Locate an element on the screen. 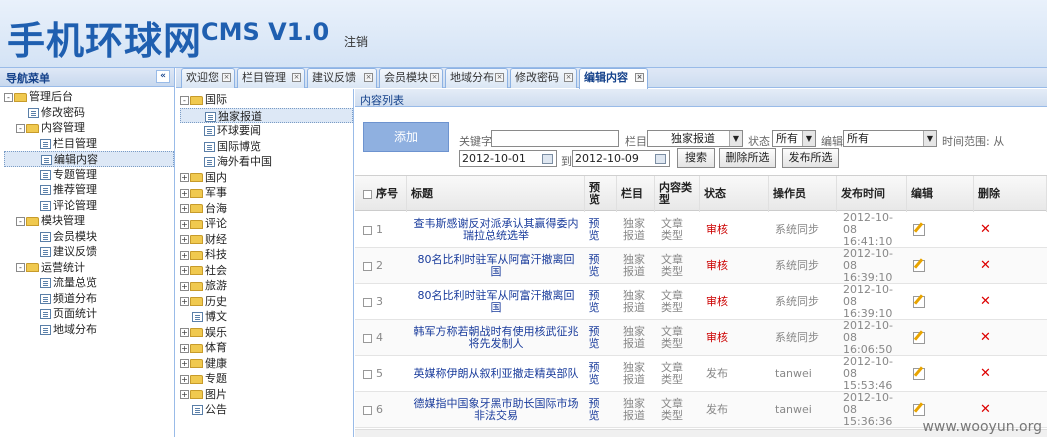  tab-item: 会员模块 × is located at coordinates (411, 78).